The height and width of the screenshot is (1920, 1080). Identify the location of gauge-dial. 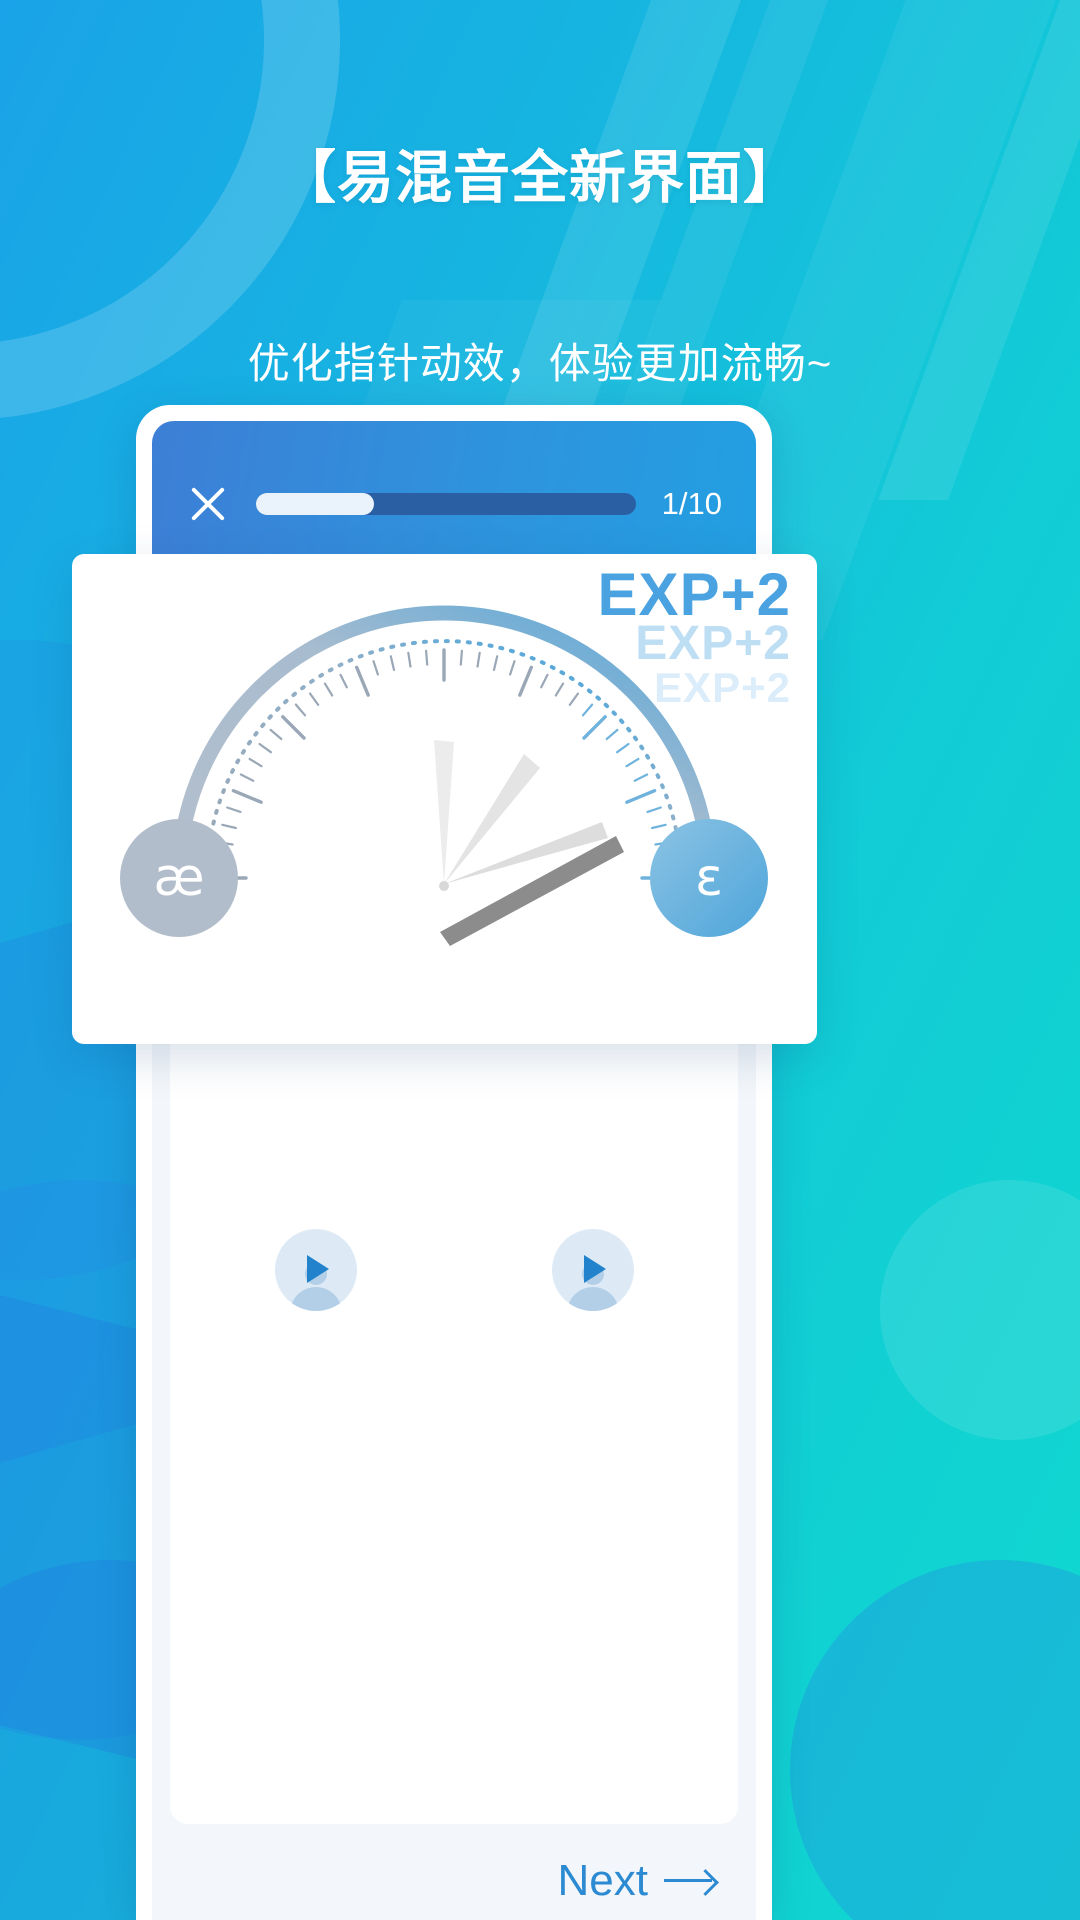
(444, 775).